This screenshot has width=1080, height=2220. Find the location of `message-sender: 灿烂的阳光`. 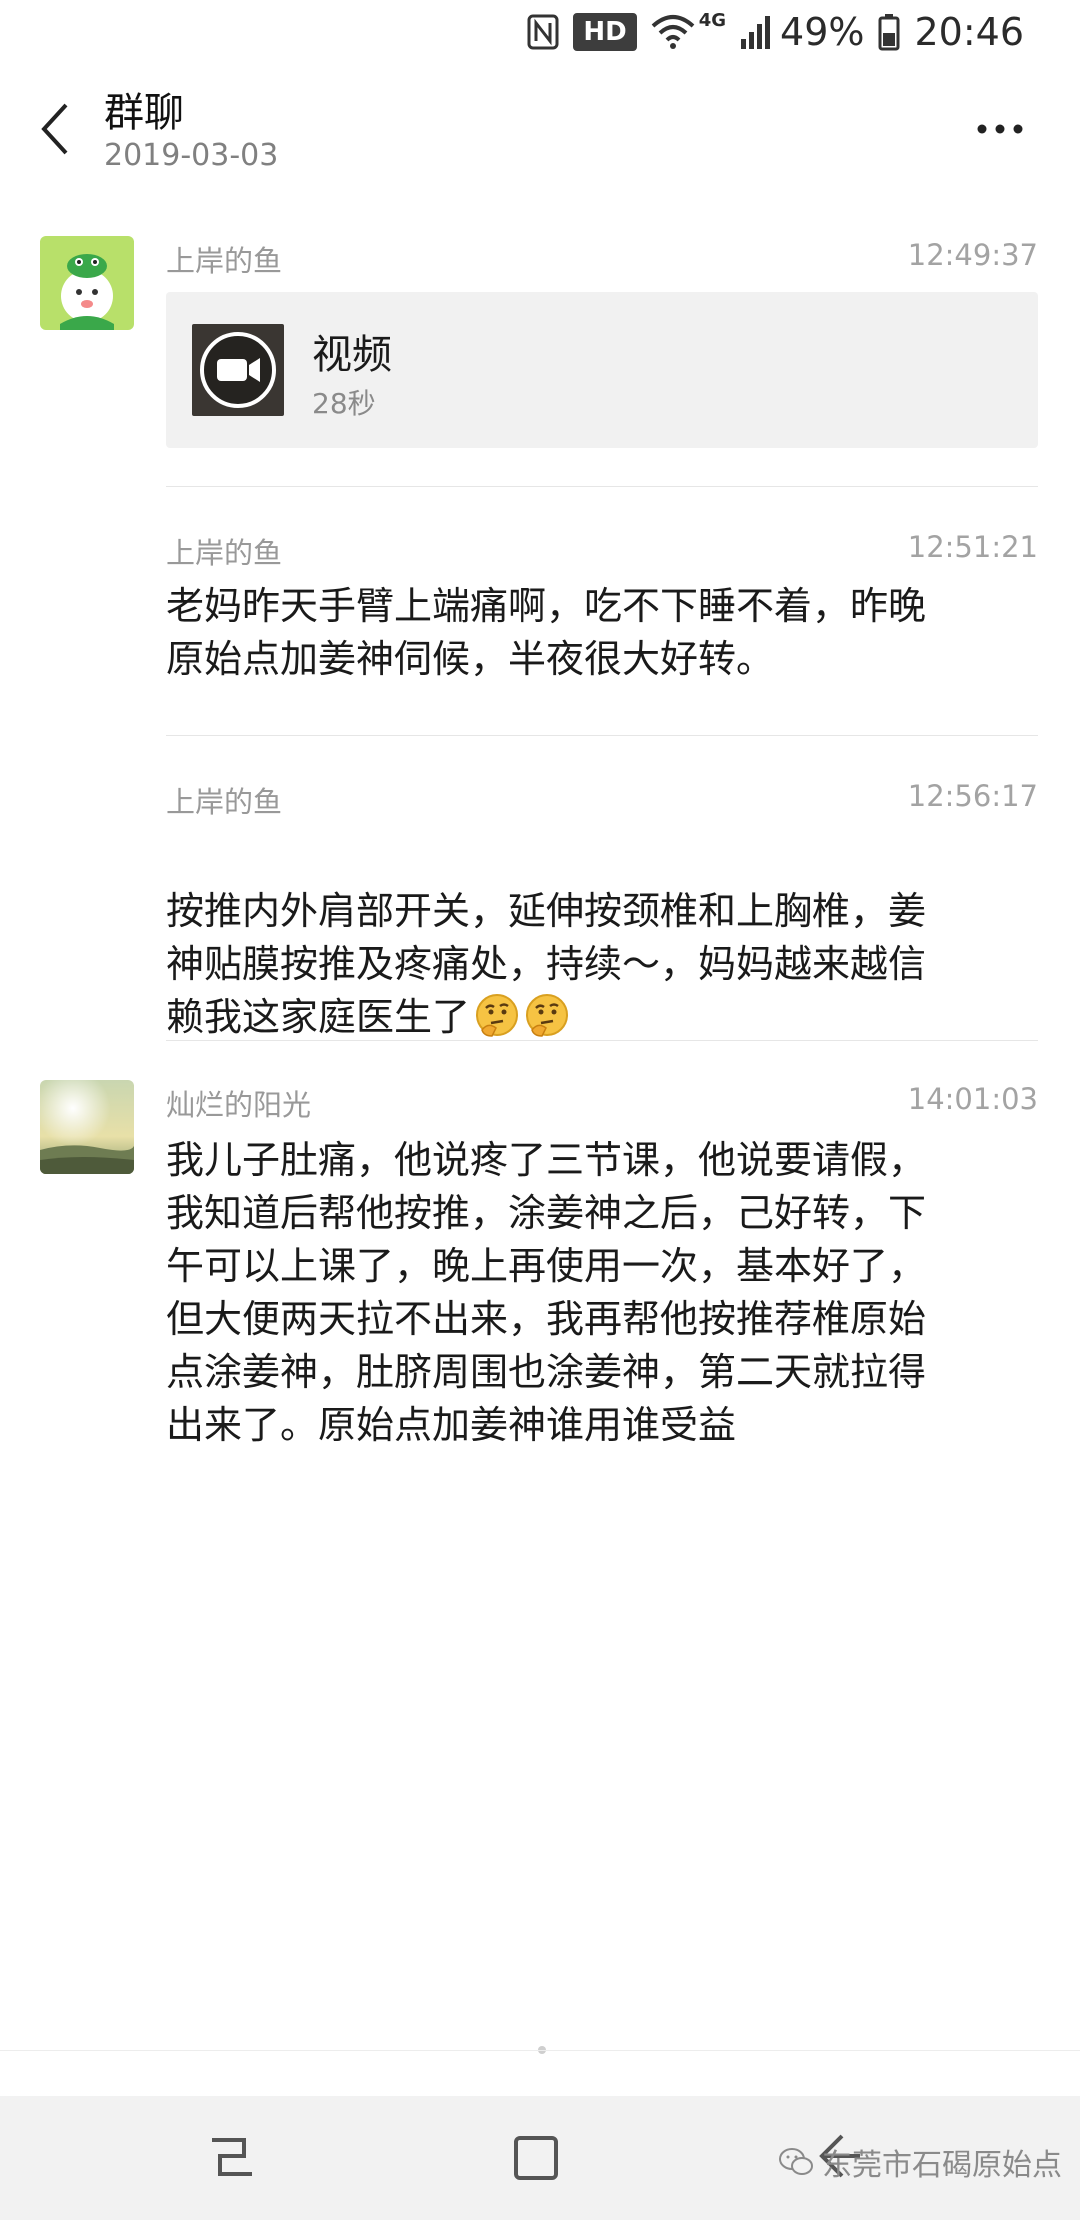

message-sender: 灿烂的阳光 is located at coordinates (239, 1105).